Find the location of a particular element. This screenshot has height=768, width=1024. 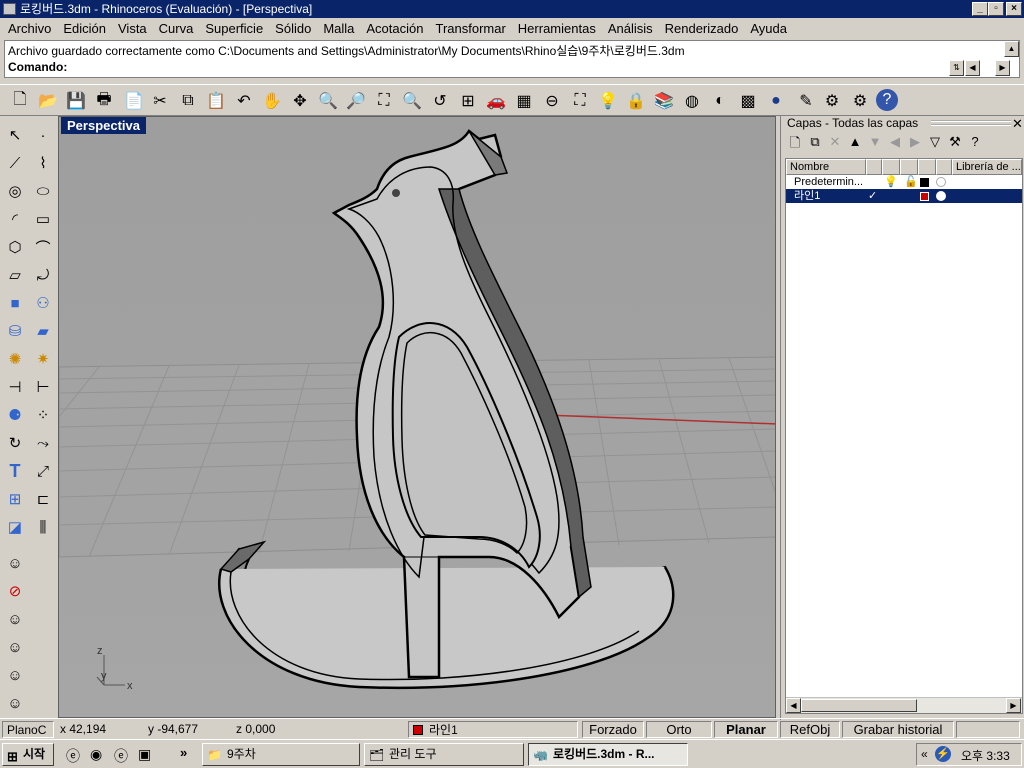

options-icon: ⚙ is located at coordinates (860, 101).